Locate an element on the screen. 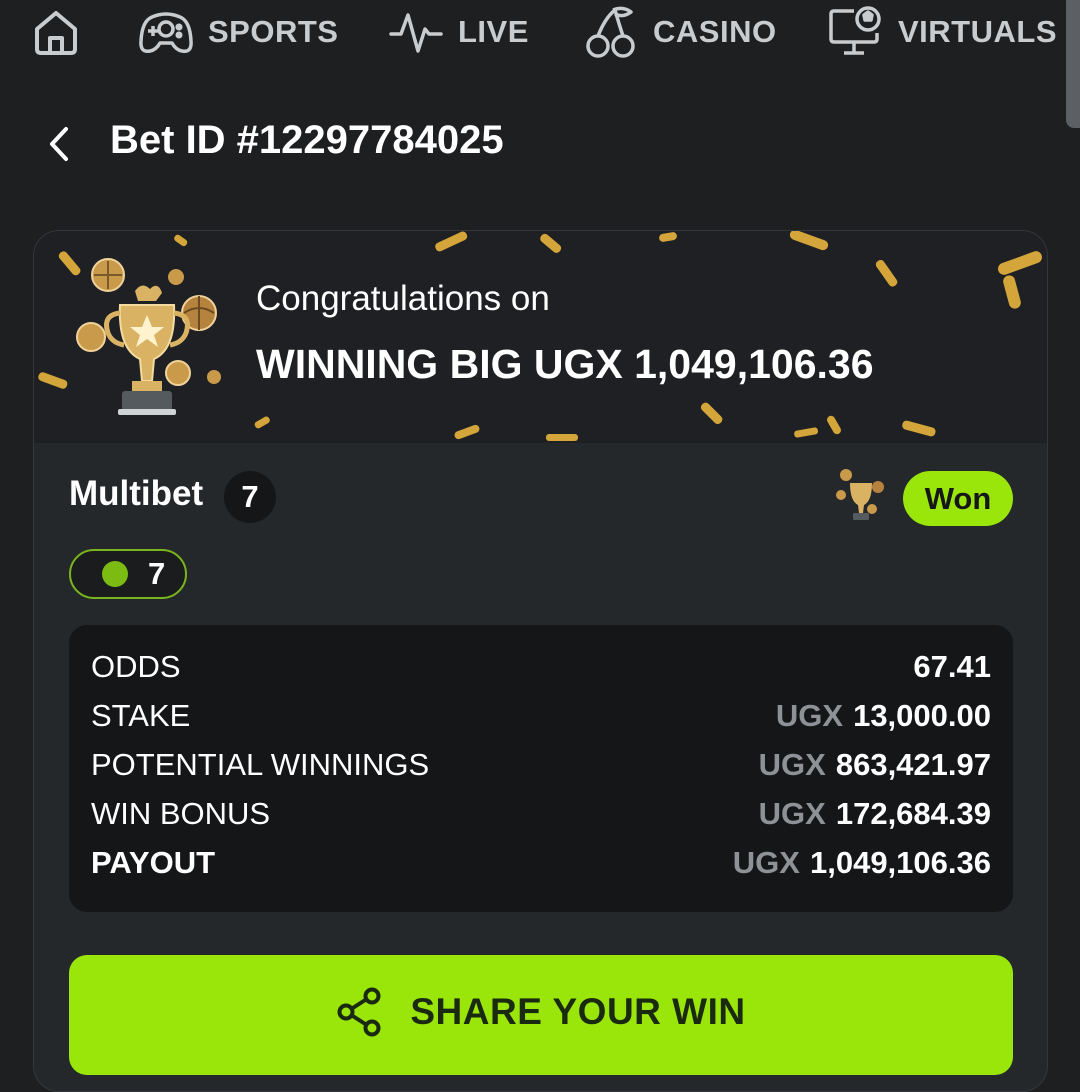 This screenshot has width=1080, height=1092. nav-virtuals: VIRTUALS is located at coordinates (942, 32).